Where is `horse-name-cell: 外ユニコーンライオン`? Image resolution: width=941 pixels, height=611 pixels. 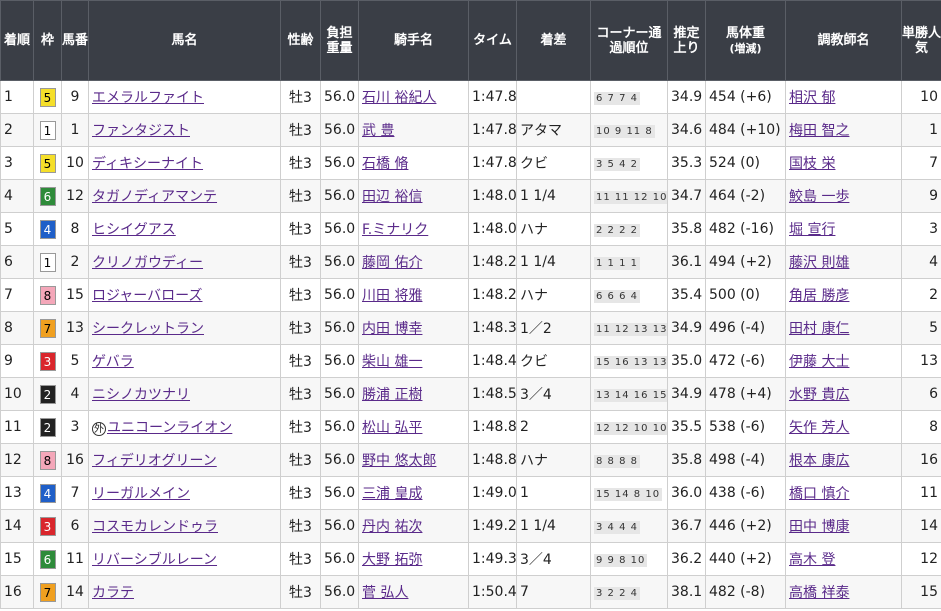 horse-name-cell: 外ユニコーンライオン is located at coordinates (184, 427).